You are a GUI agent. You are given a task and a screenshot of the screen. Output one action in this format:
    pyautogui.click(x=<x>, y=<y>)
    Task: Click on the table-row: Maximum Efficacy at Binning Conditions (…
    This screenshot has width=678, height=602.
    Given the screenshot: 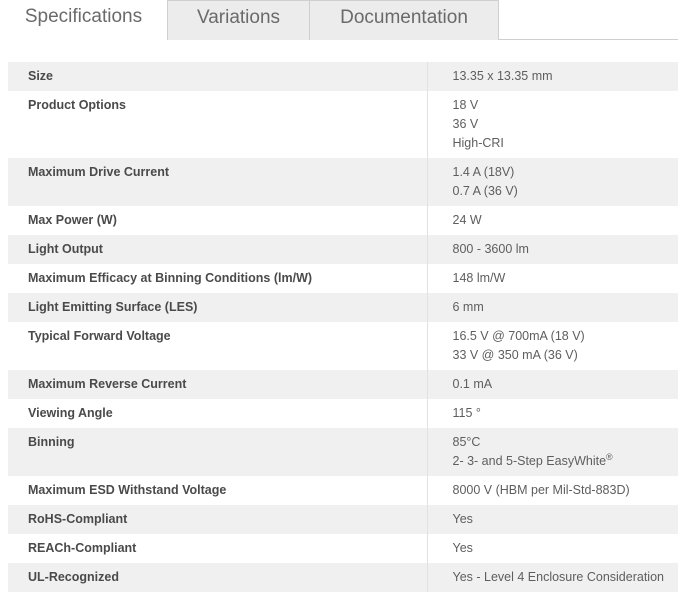 What is the action you would take?
    pyautogui.click(x=343, y=278)
    